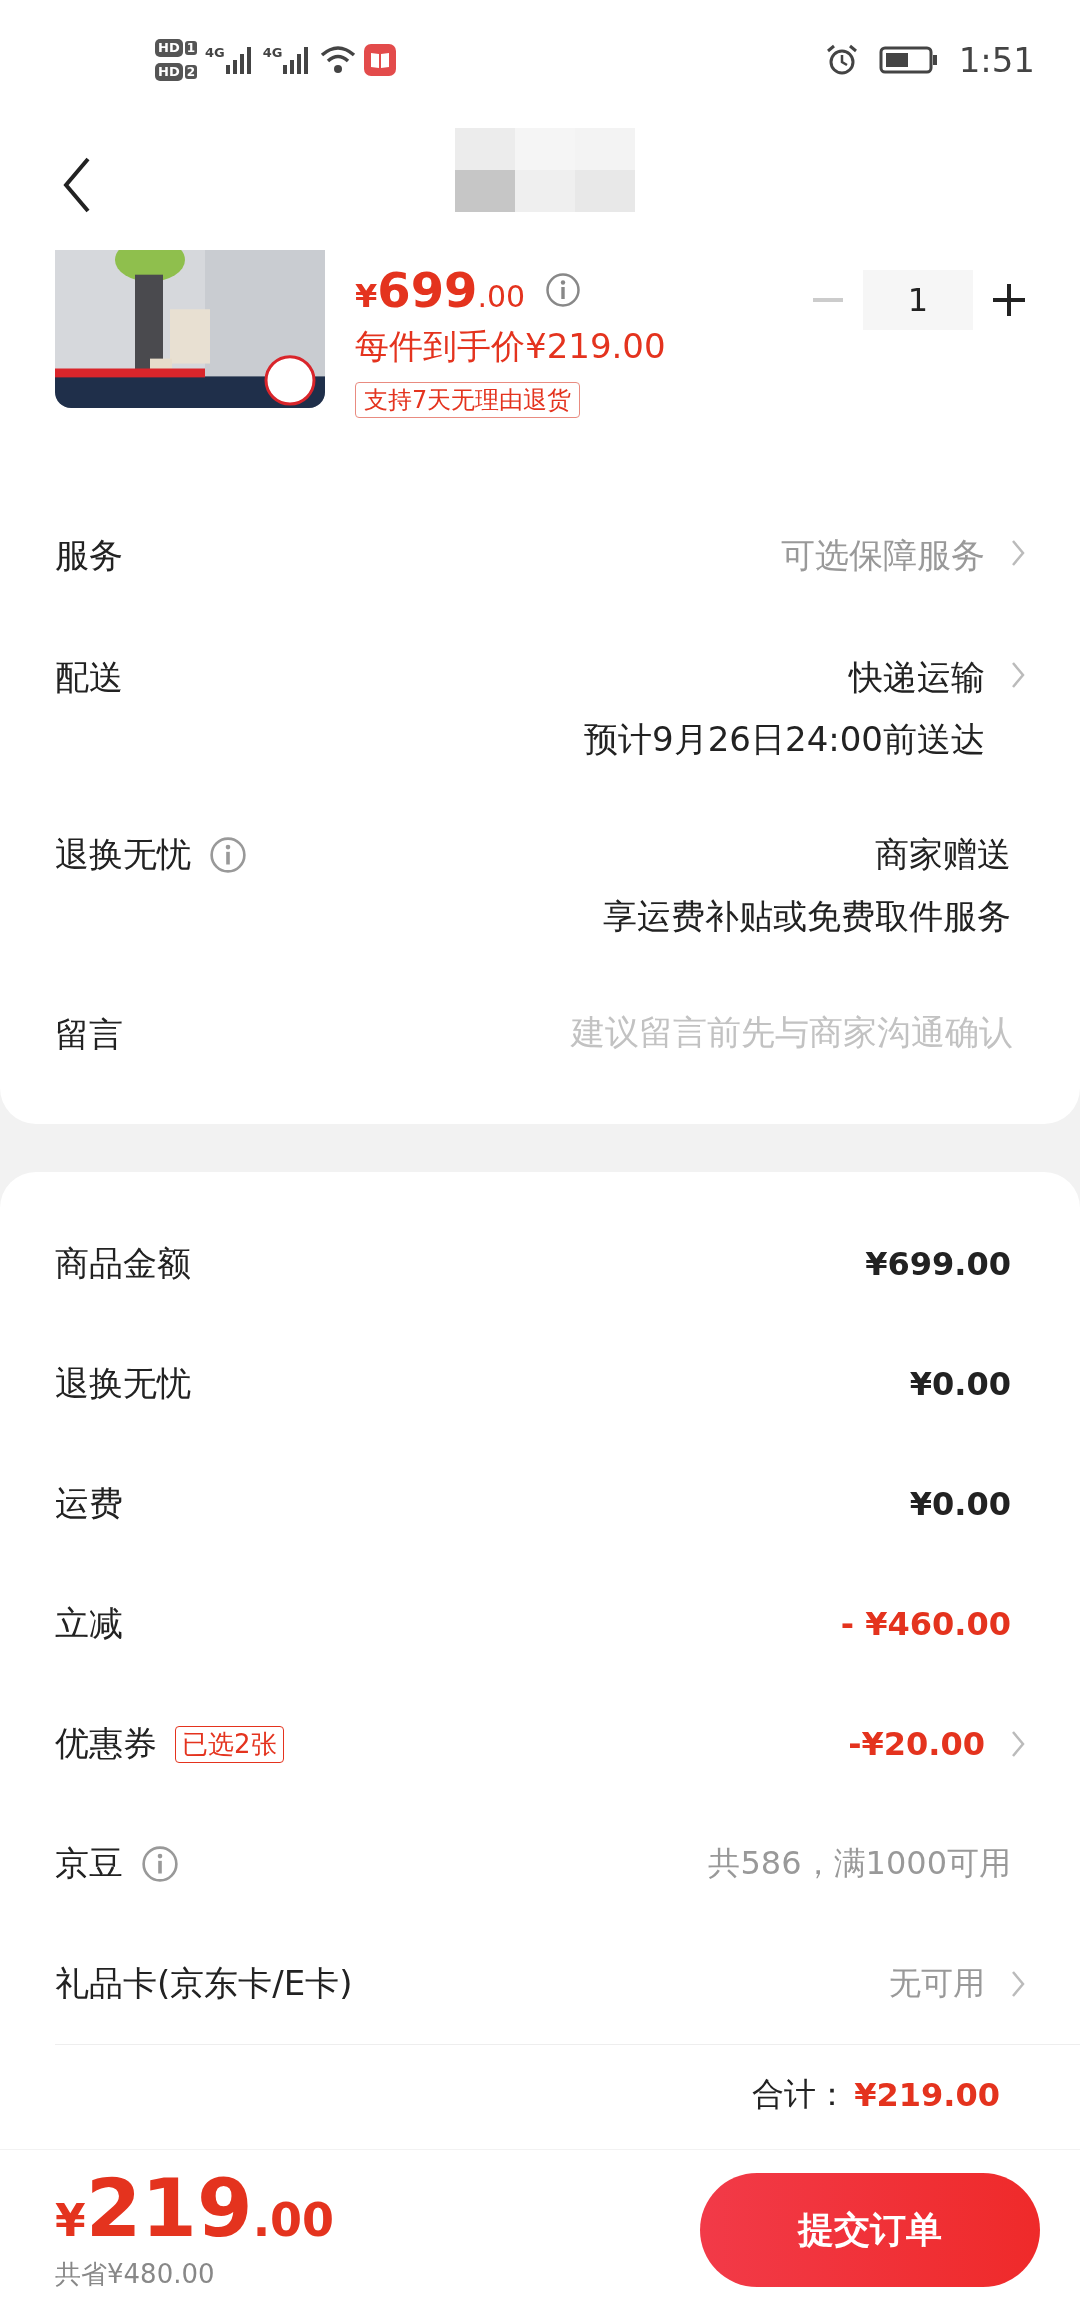 The width and height of the screenshot is (1080, 2310). I want to click on summary-label: 商品金额, so click(123, 1263).